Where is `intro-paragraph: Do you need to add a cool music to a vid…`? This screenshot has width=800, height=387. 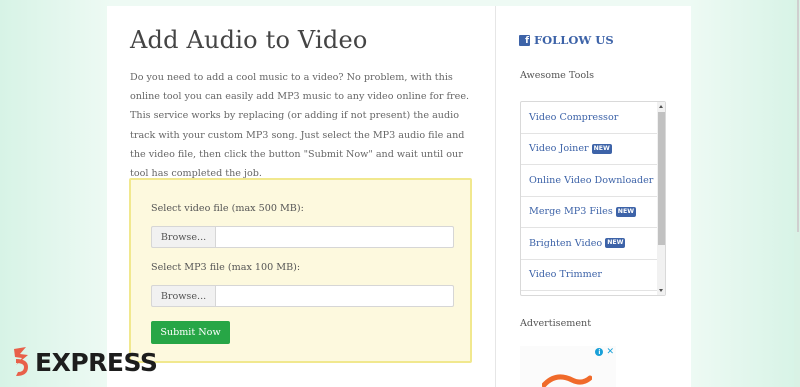 intro-paragraph: Do you need to add a cool music to a vid… is located at coordinates (300, 126).